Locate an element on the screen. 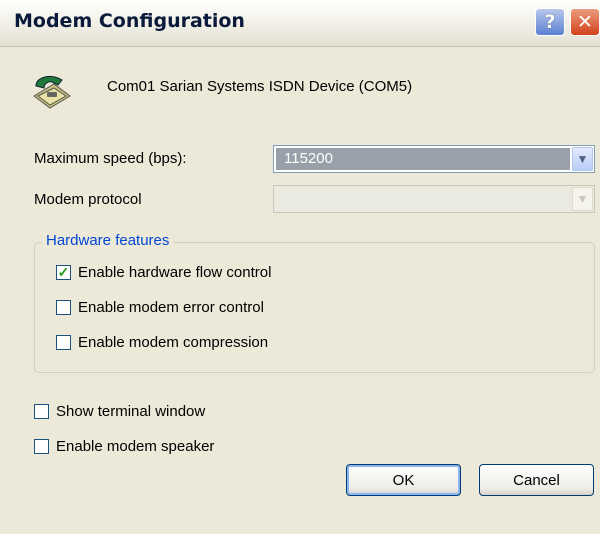 This screenshot has height=534, width=600. modem-error-control-checkbox is located at coordinates (63, 307).